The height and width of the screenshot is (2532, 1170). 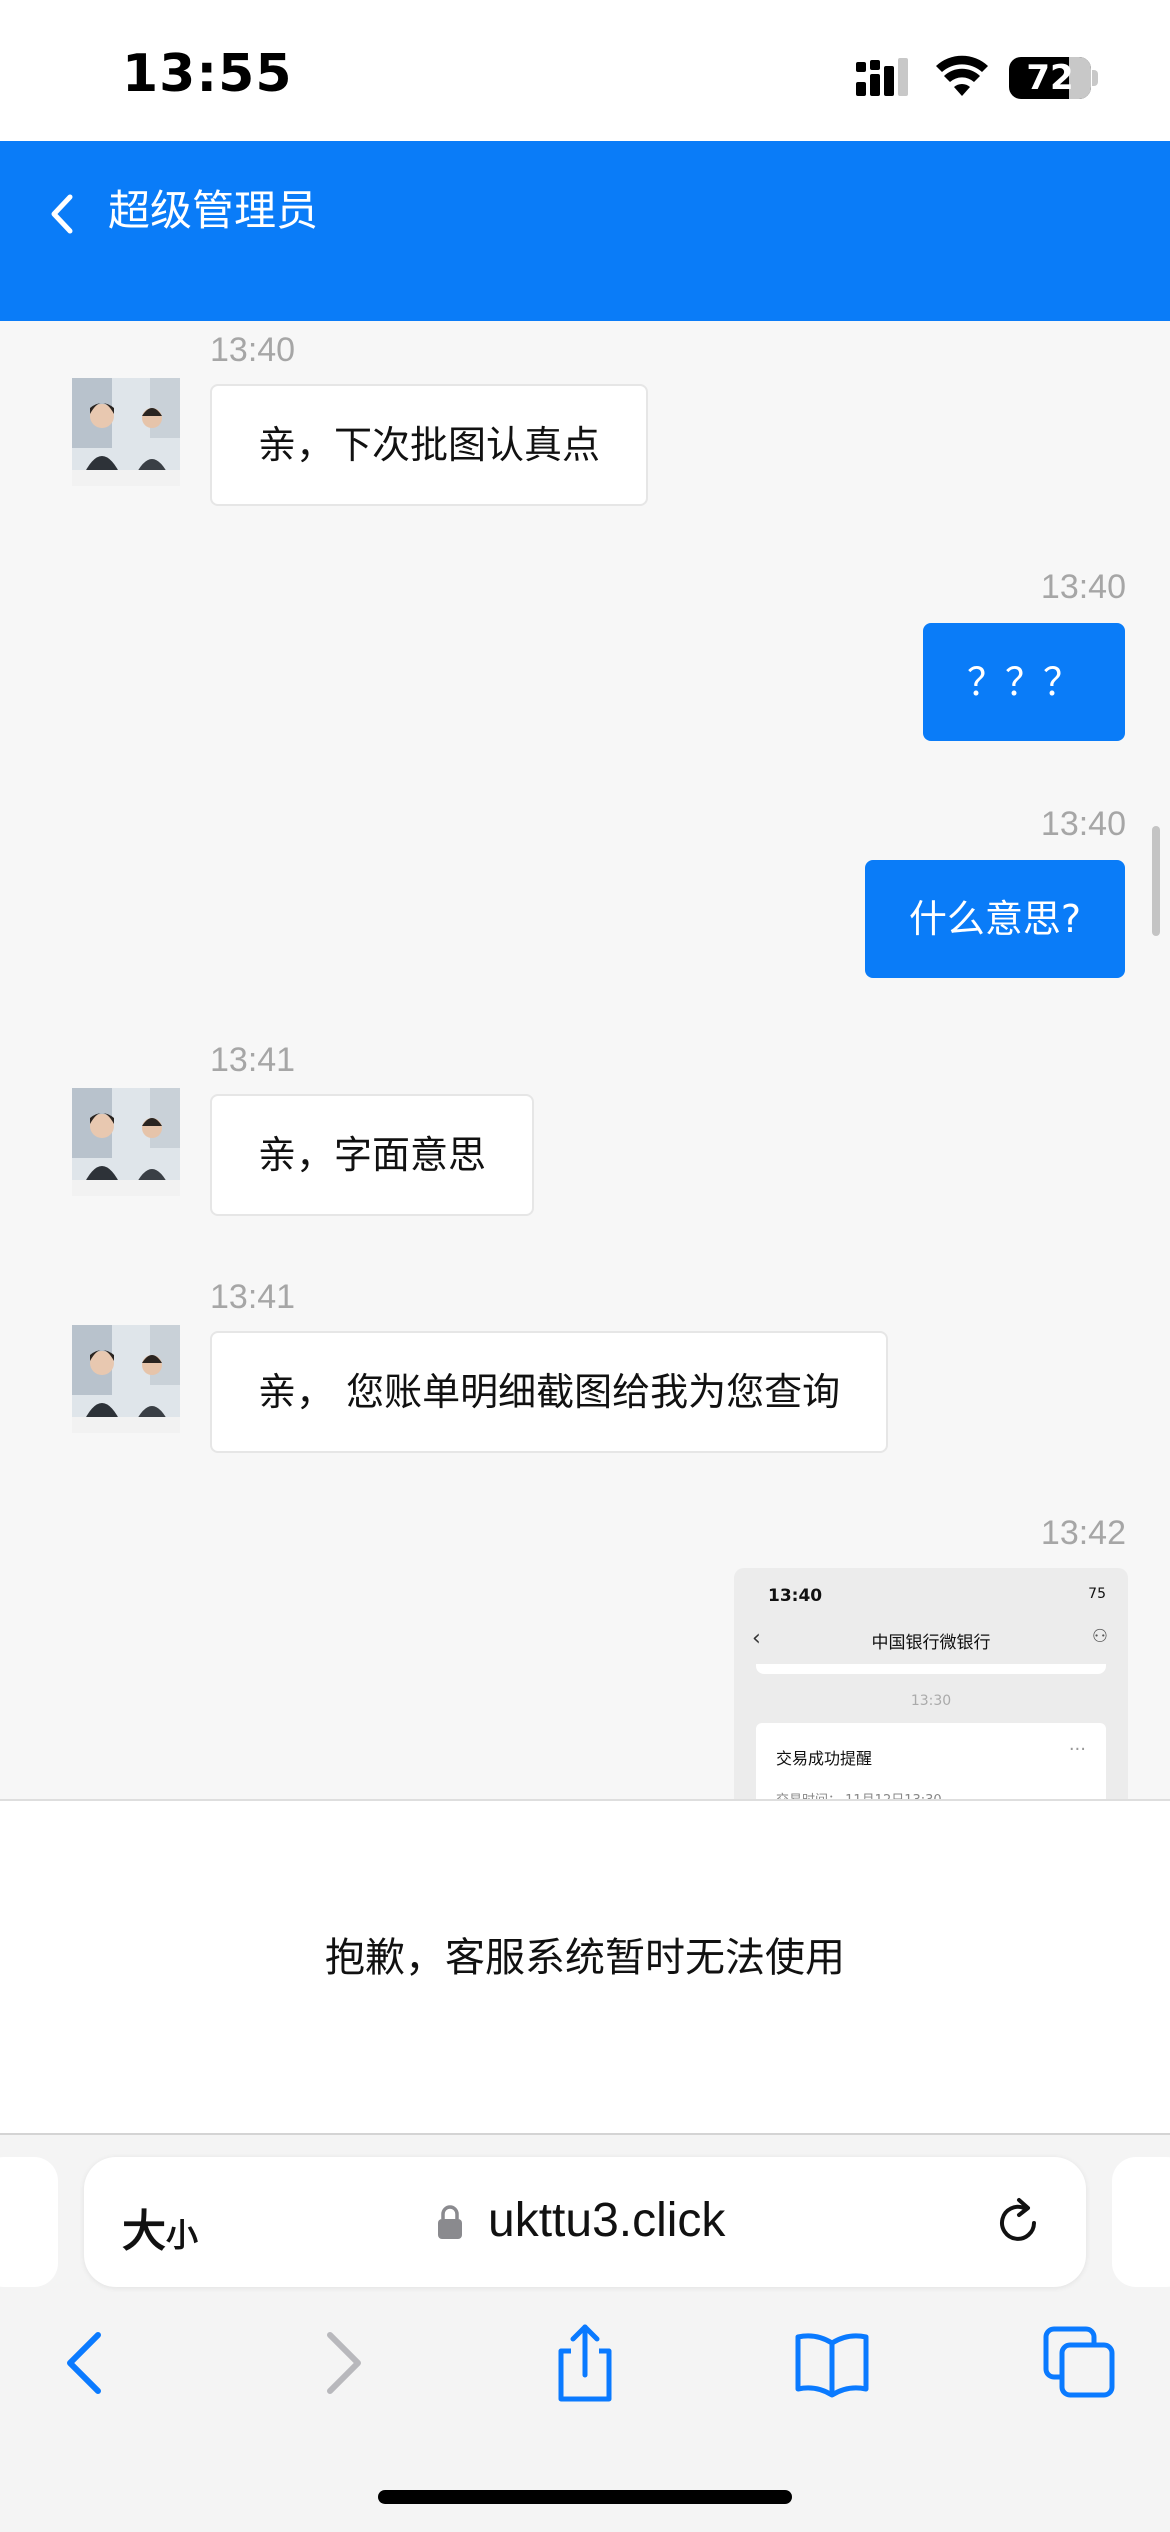 What do you see at coordinates (1080, 2363) in the screenshot?
I see `tabs-icon` at bounding box center [1080, 2363].